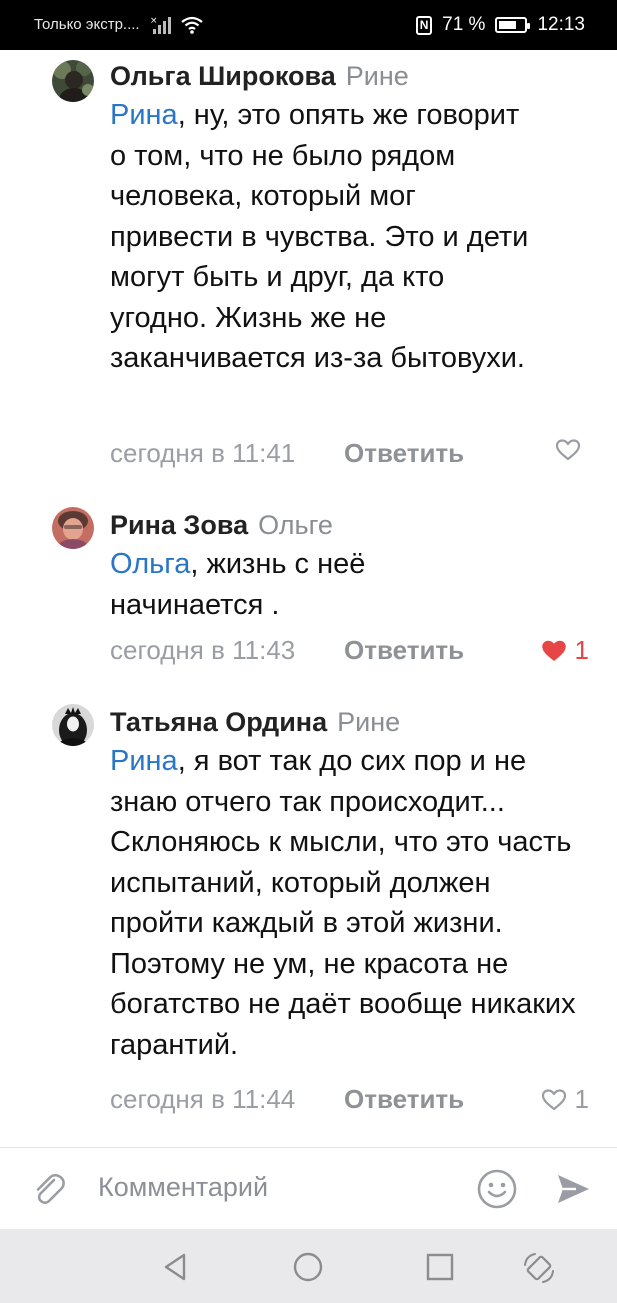 This screenshot has height=1303, width=617. I want to click on recents-icon, so click(440, 1267).